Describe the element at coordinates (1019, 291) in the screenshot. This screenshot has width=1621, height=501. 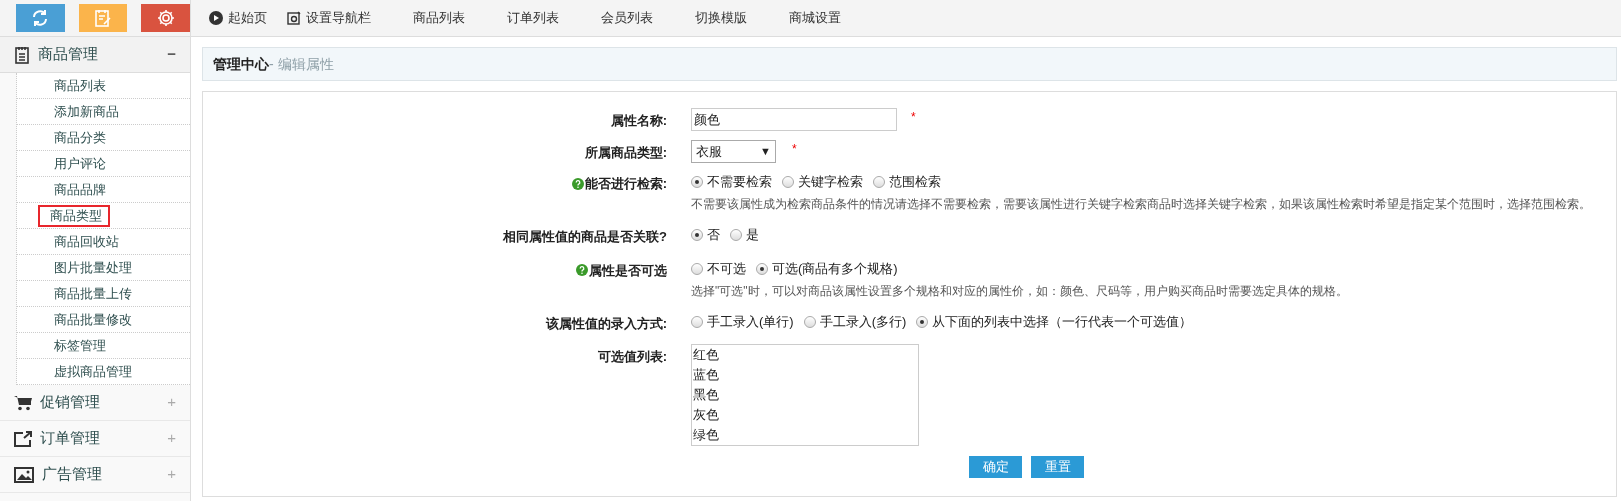
I see `help-text: 选择"可选"时，可以对商品该属性设置多个规格和对应的属性价，如：颜色、尺码等，用户购买商品时需要选定具体的规格。` at that location.